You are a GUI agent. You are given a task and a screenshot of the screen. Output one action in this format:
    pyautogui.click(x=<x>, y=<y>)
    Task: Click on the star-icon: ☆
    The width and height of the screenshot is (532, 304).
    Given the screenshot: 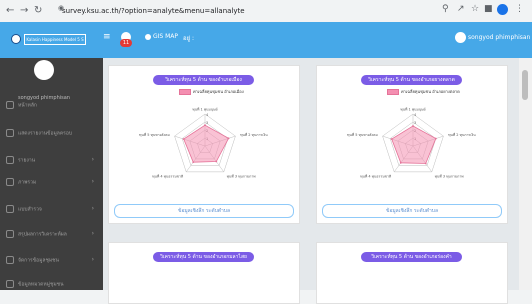 What is the action you would take?
    pyautogui.click(x=475, y=9)
    